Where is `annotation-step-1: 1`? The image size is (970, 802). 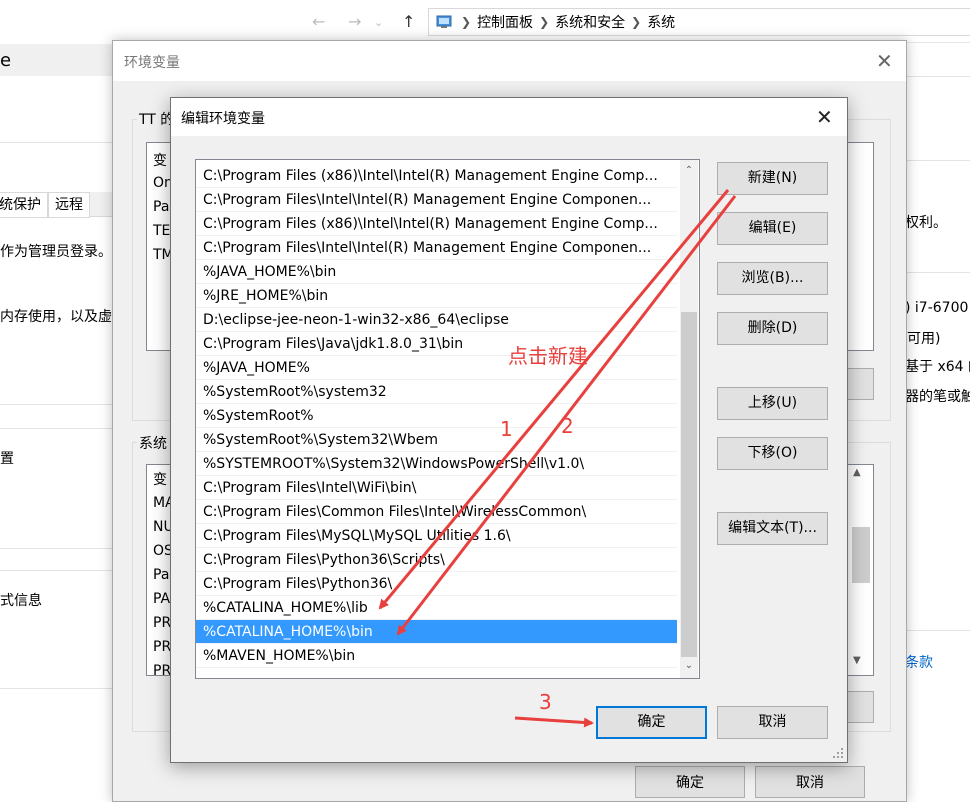
annotation-step-1: 1 is located at coordinates (506, 429).